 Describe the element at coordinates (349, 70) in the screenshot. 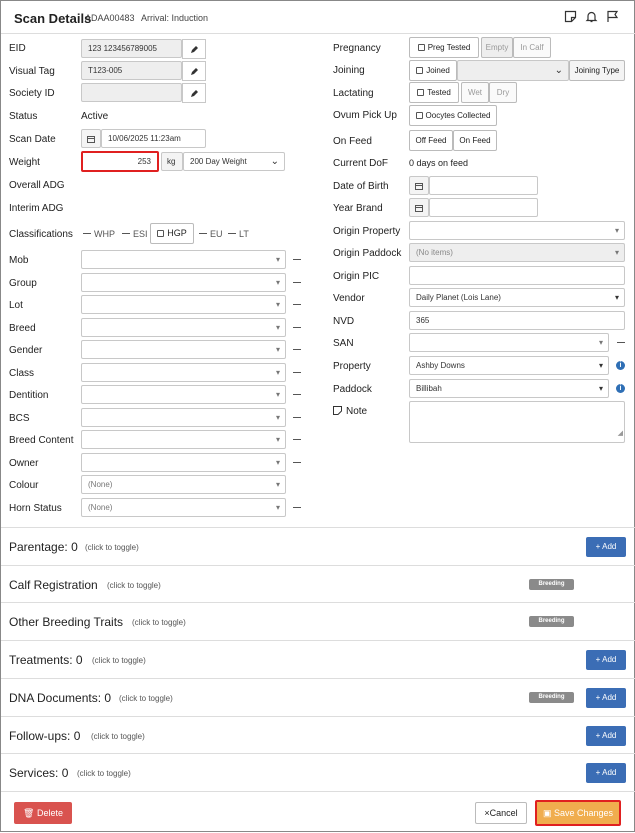

I see `joining-label: Joining` at that location.